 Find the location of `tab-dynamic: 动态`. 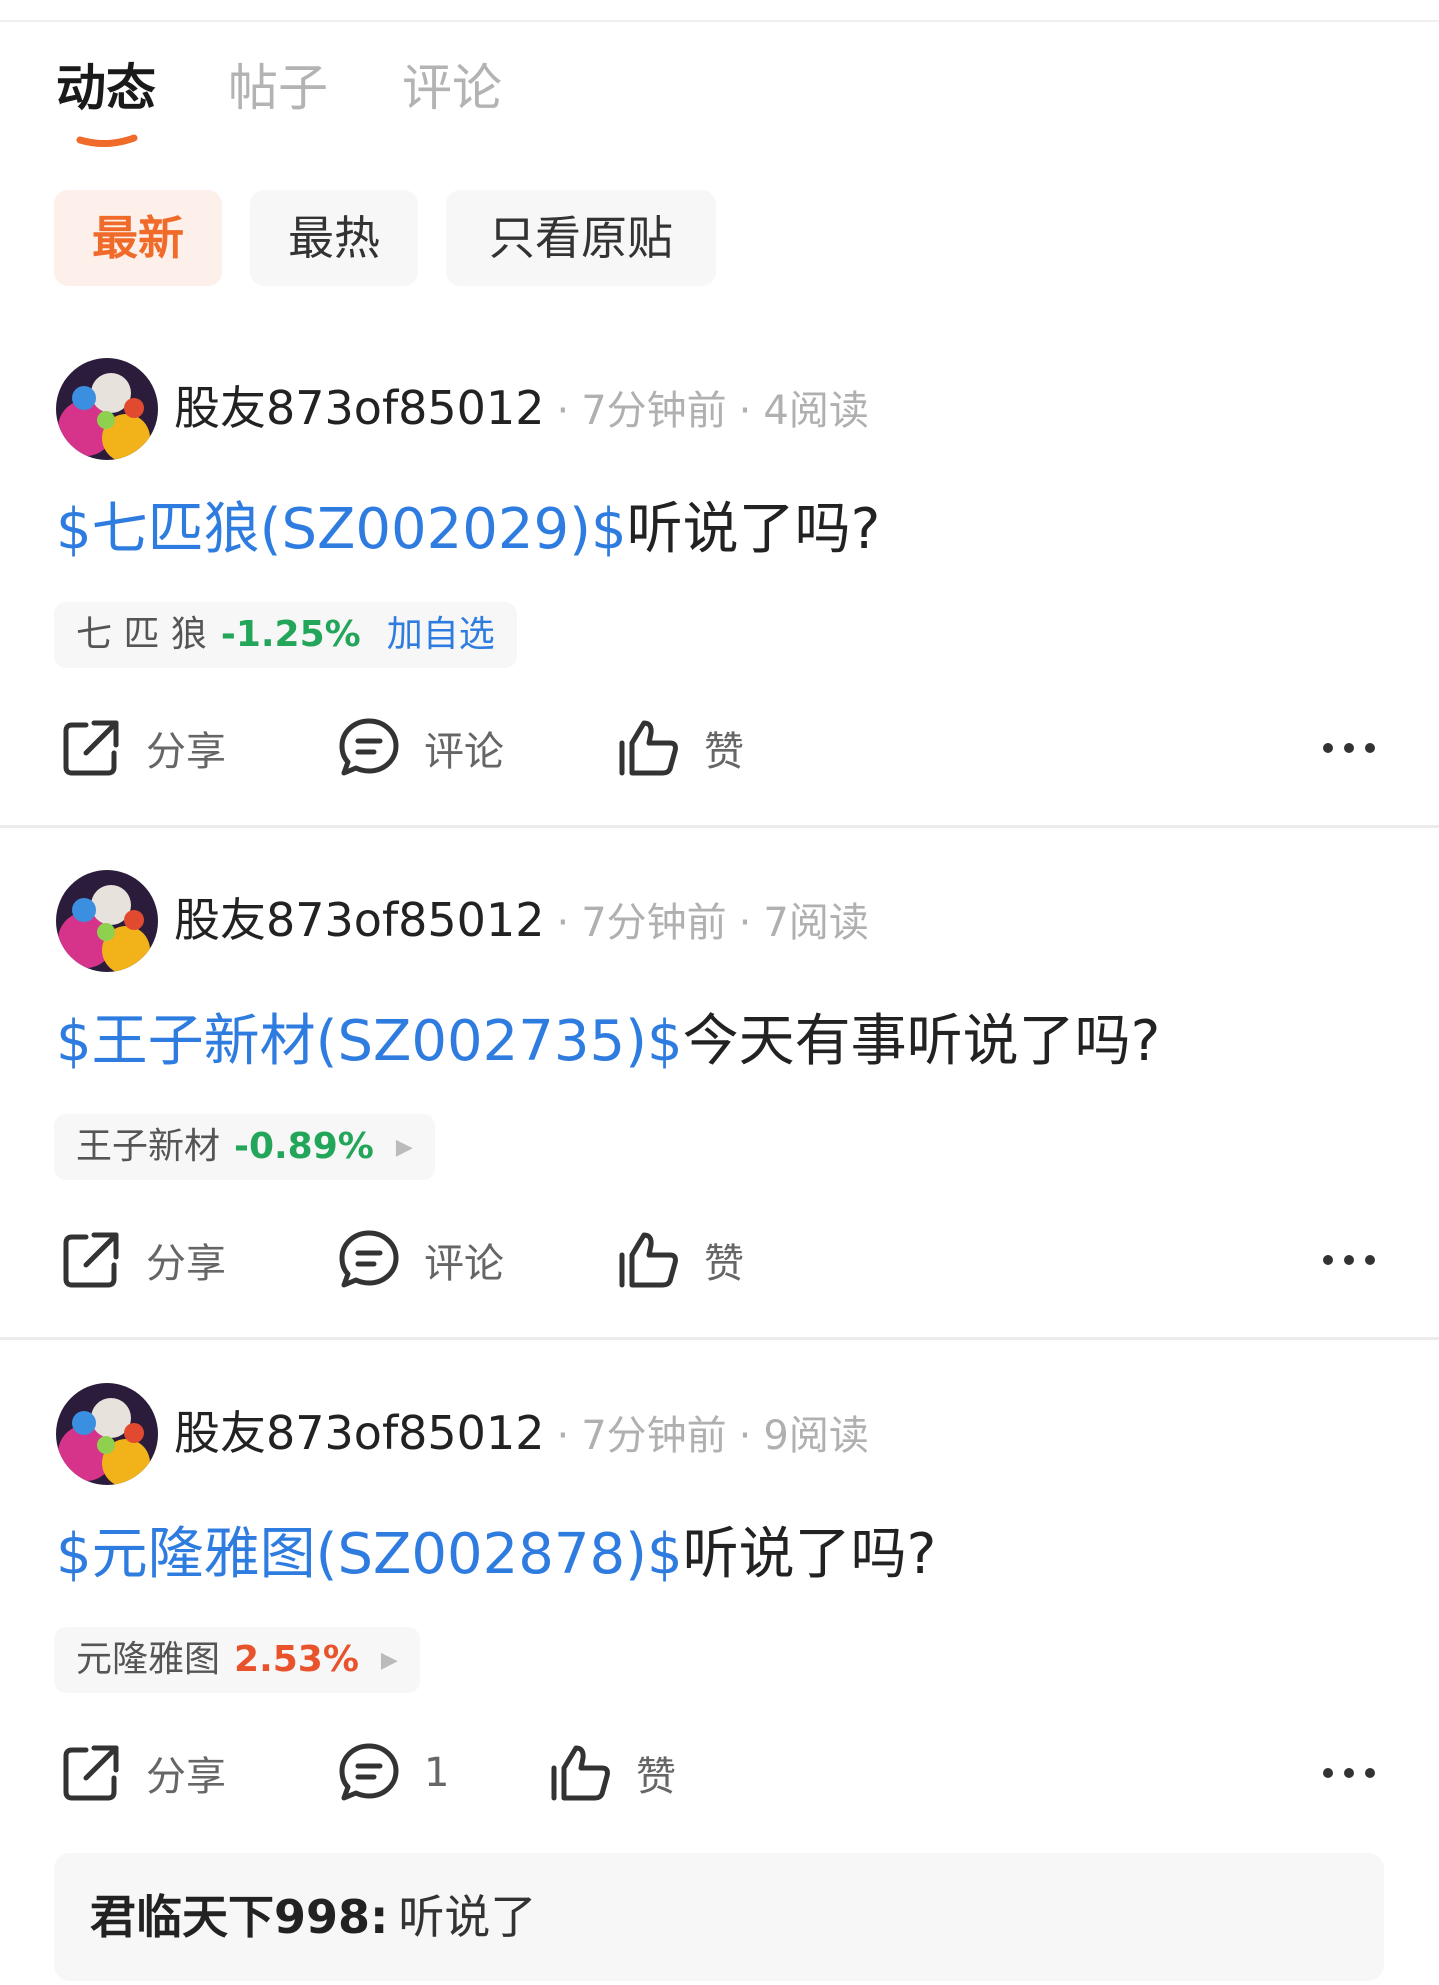

tab-dynamic: 动态 is located at coordinates (106, 88).